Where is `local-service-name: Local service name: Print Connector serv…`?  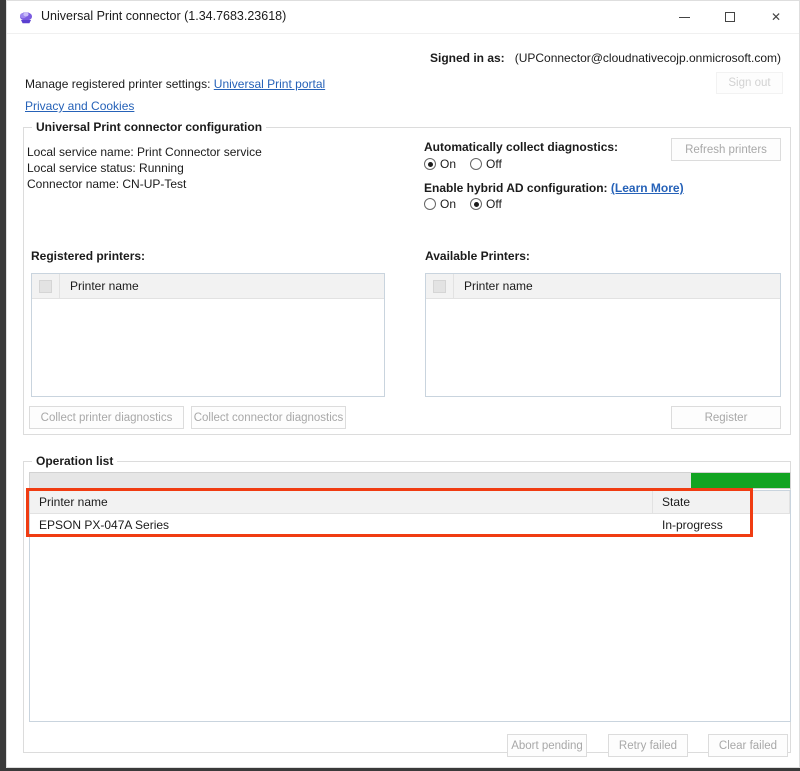 local-service-name: Local service name: Print Connector serv… is located at coordinates (144, 152).